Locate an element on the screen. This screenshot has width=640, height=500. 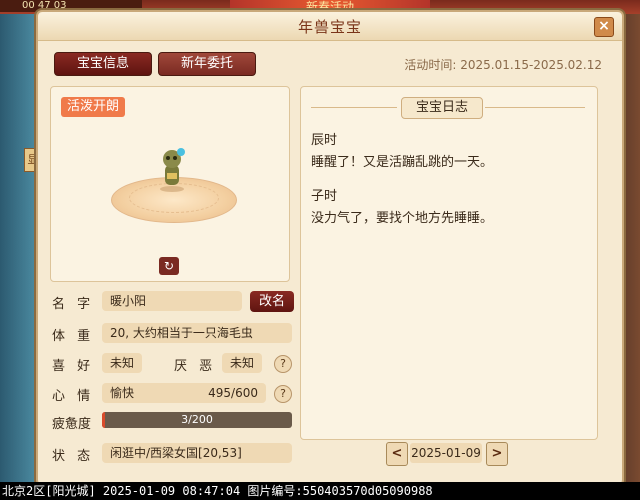
diary-date: 2025-01-09 is located at coordinates (446, 453).